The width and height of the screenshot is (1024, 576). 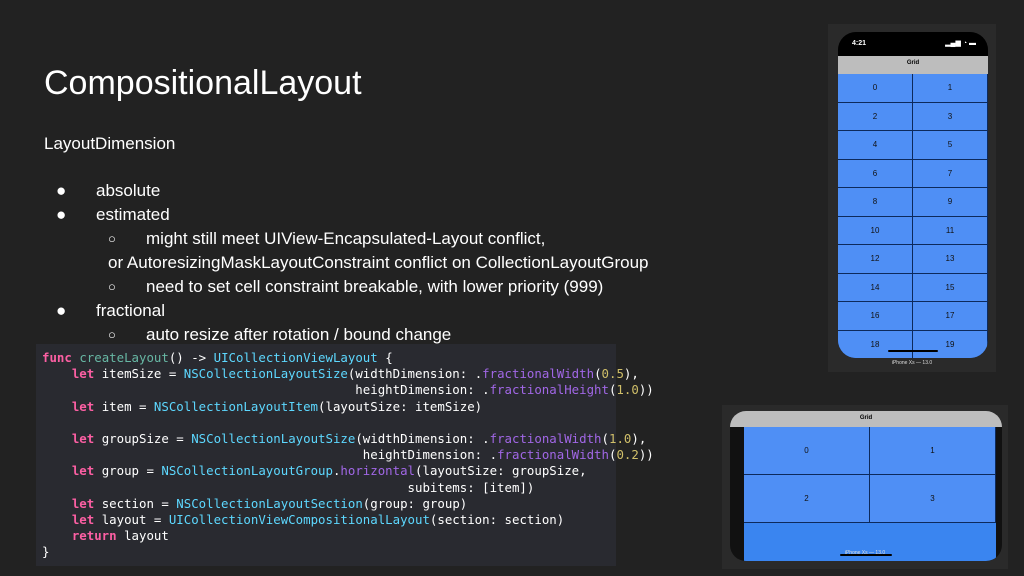 I want to click on grid-cell: 8, so click(x=875, y=202).